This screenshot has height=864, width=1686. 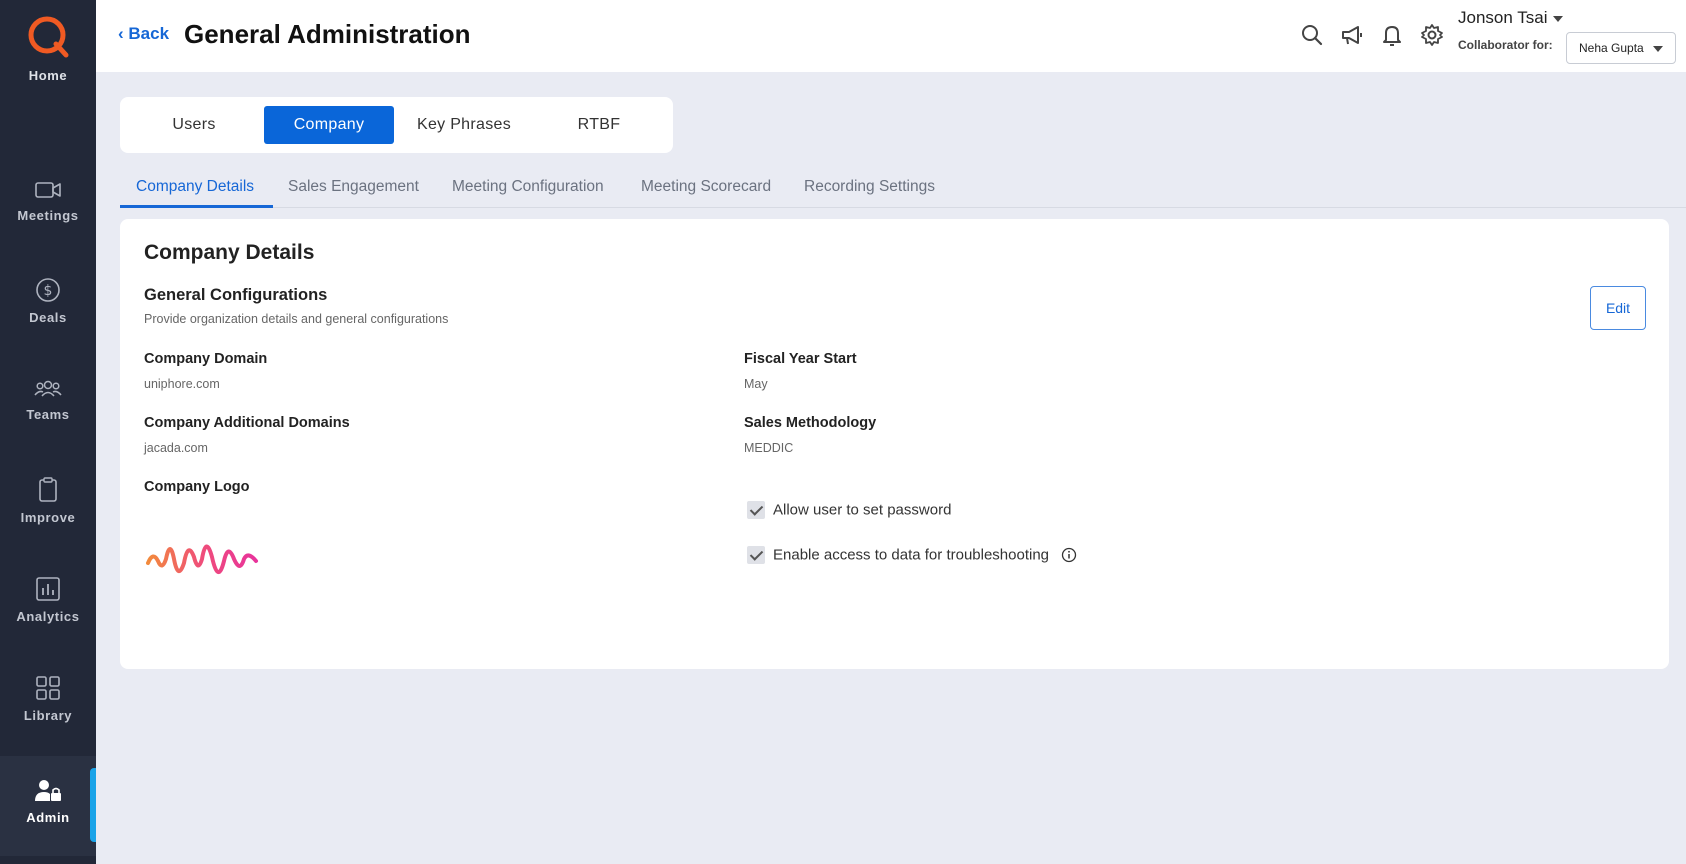 What do you see at coordinates (247, 423) in the screenshot?
I see `additional-domains-label: Company Additional Domains` at bounding box center [247, 423].